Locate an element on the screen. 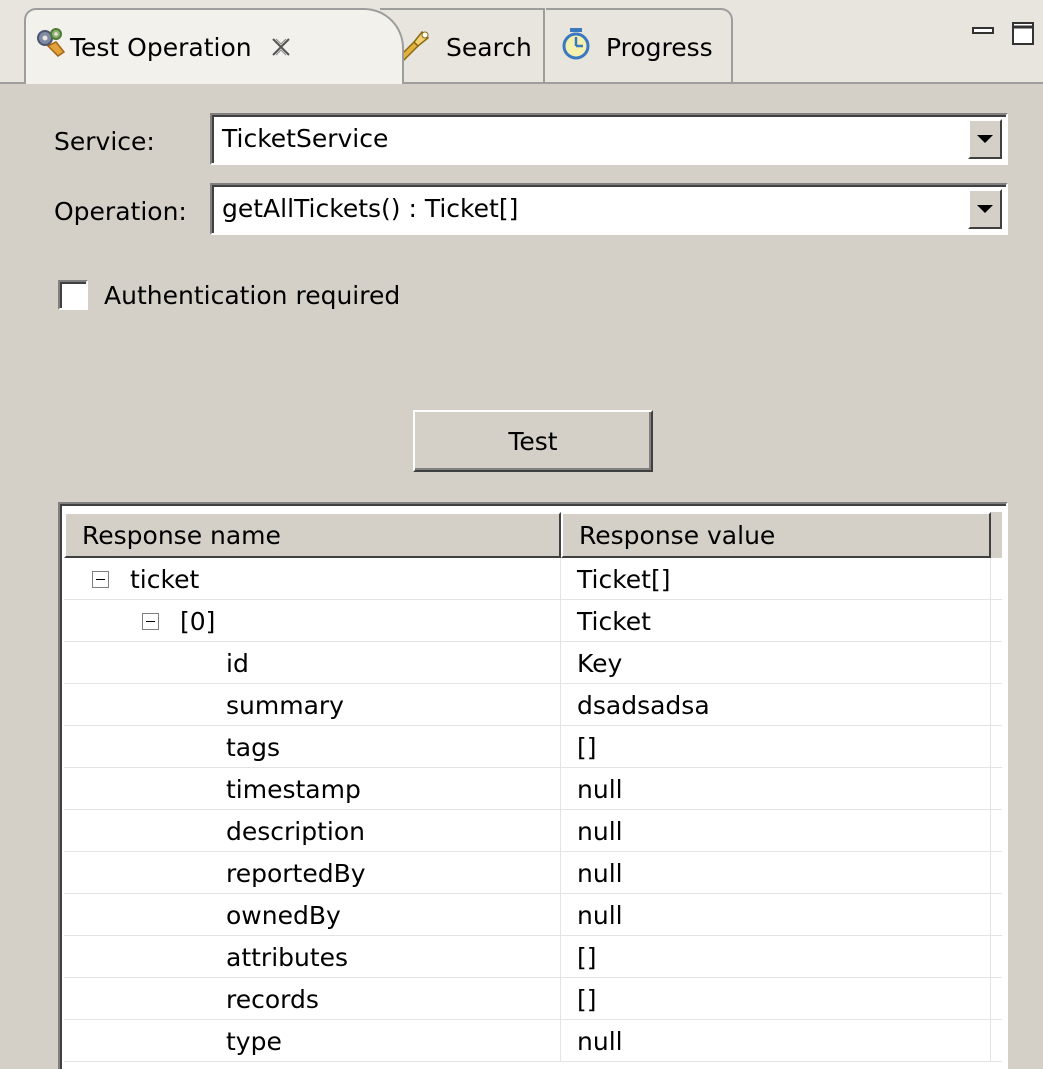 The width and height of the screenshot is (1043, 1069). maximize-icon is located at coordinates (1023, 33).